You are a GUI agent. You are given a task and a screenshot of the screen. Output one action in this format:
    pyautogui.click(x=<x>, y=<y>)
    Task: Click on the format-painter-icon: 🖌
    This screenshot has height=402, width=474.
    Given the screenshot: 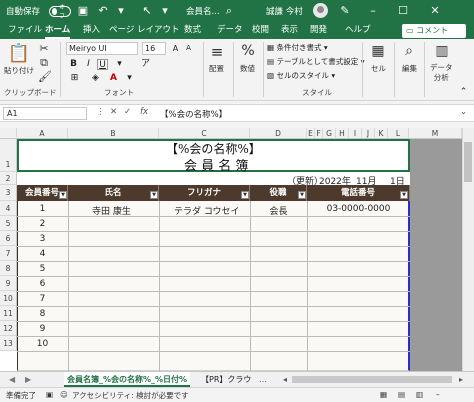 What is the action you would take?
    pyautogui.click(x=45, y=76)
    